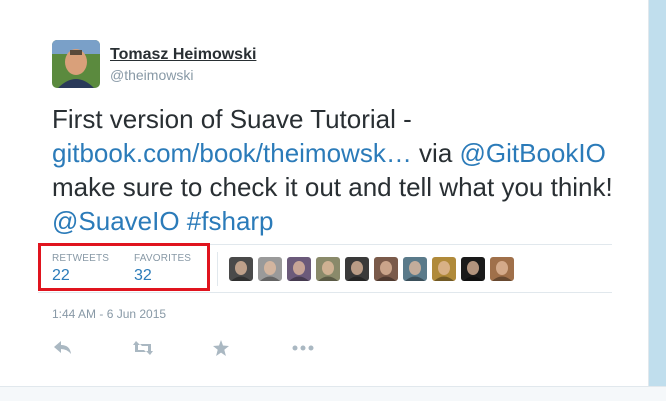 This screenshot has width=666, height=401. What do you see at coordinates (143, 275) in the screenshot?
I see `favorites-count: 32` at bounding box center [143, 275].